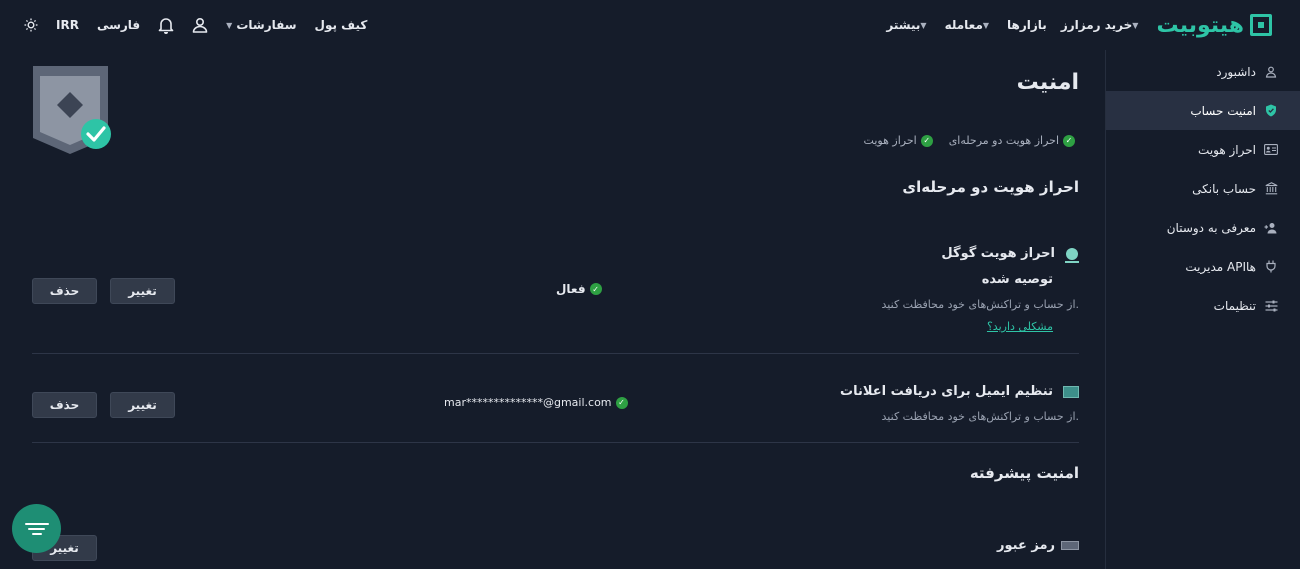  What do you see at coordinates (64, 291) in the screenshot?
I see `google-auth-delete-button: حذف` at bounding box center [64, 291].